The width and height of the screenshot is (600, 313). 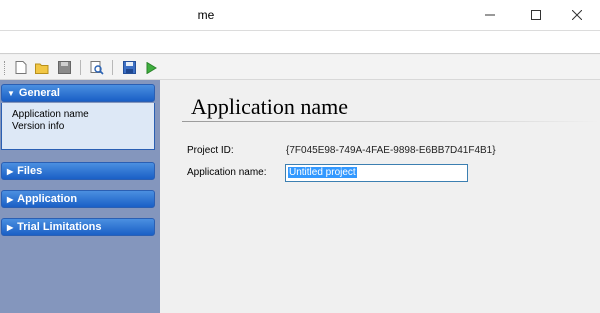 I want to click on sidebar-group-label: Application, so click(x=47, y=199).